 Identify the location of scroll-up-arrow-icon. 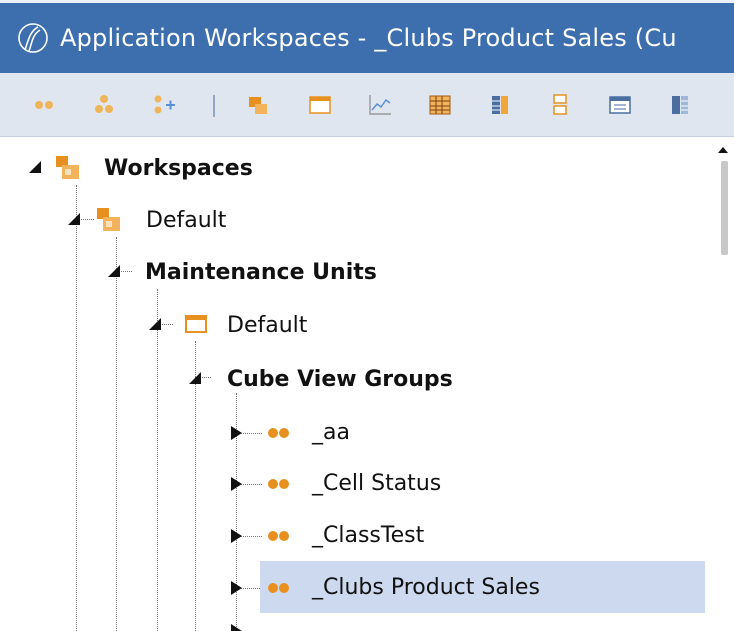
(723, 150).